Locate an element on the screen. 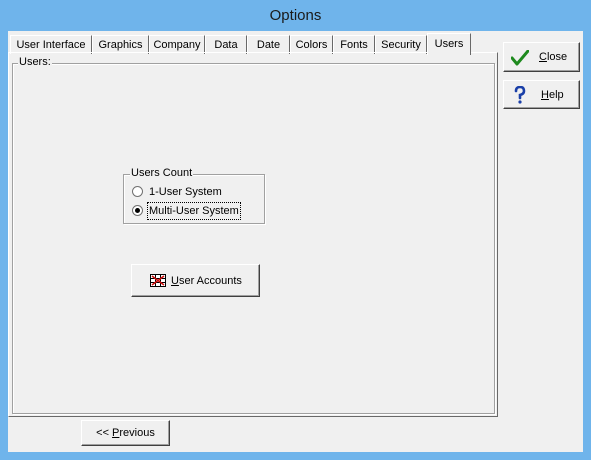 This screenshot has height=460, width=591. users-group-legend: Users: is located at coordinates (35, 62).